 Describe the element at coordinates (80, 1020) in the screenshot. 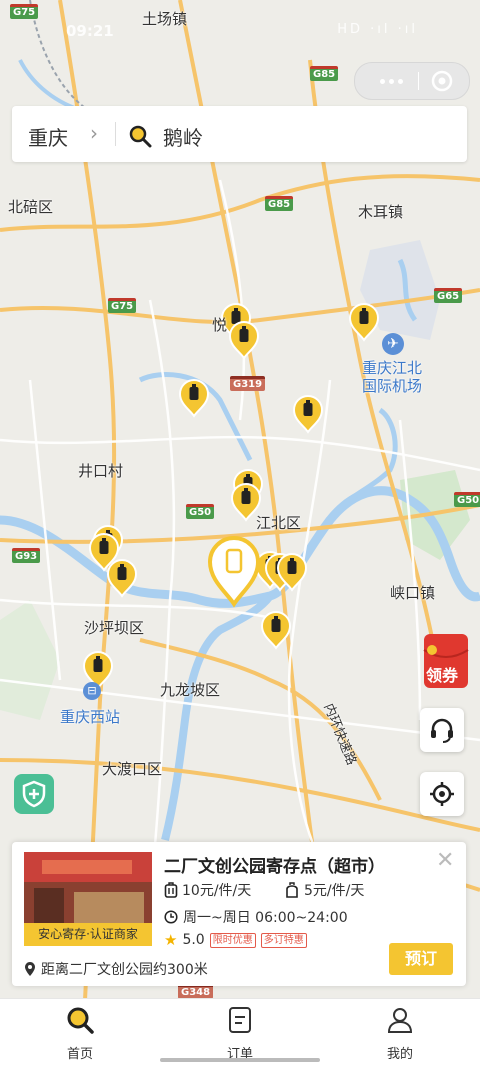

I see `home-search-icon` at that location.